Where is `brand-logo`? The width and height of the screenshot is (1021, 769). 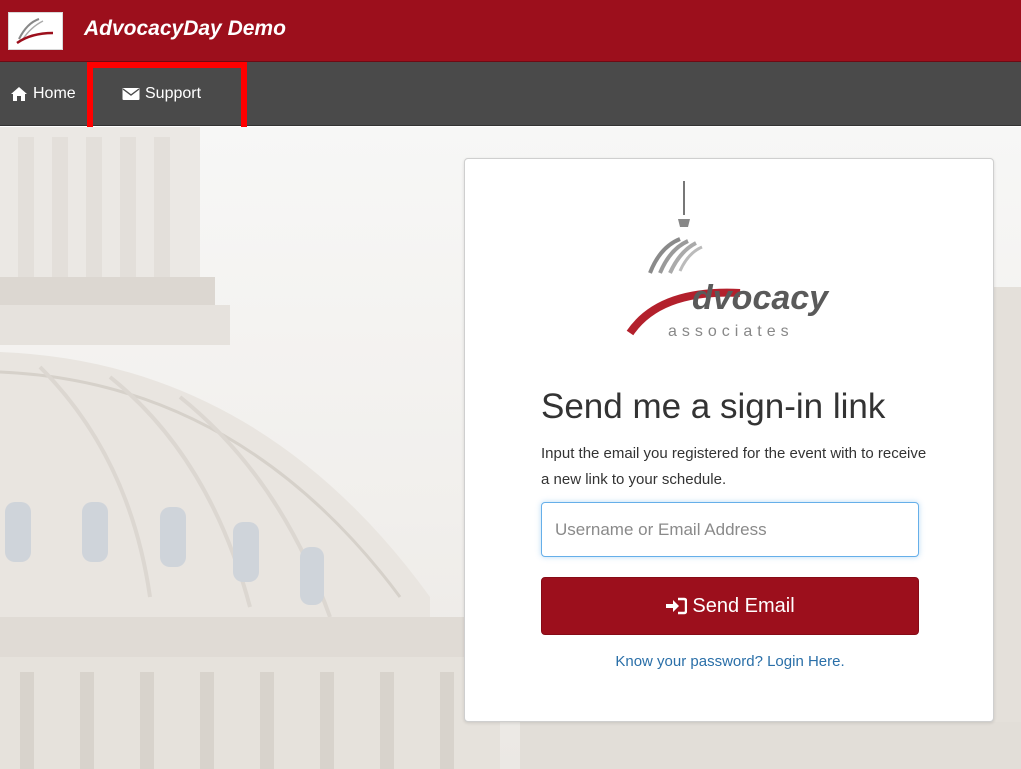
brand-logo is located at coordinates (35, 31).